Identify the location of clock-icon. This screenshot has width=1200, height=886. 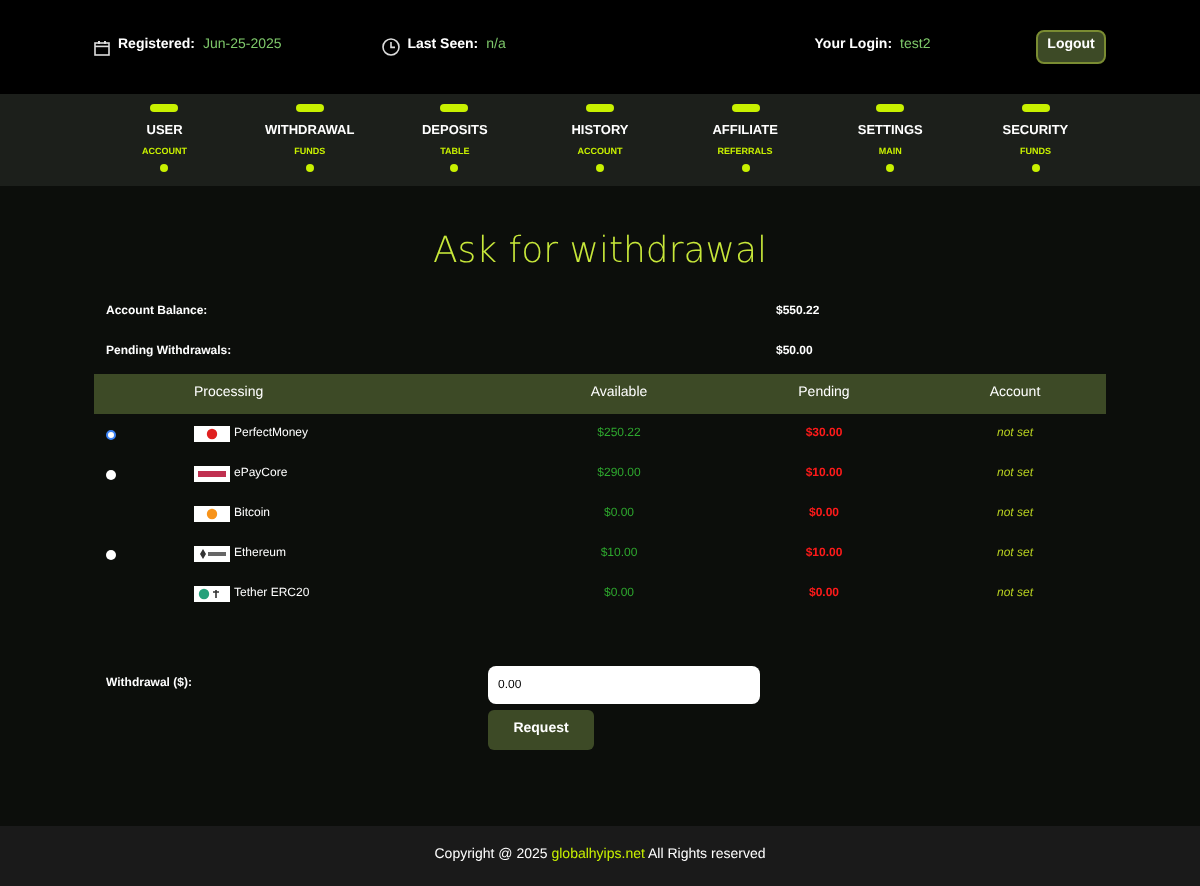
(390, 47).